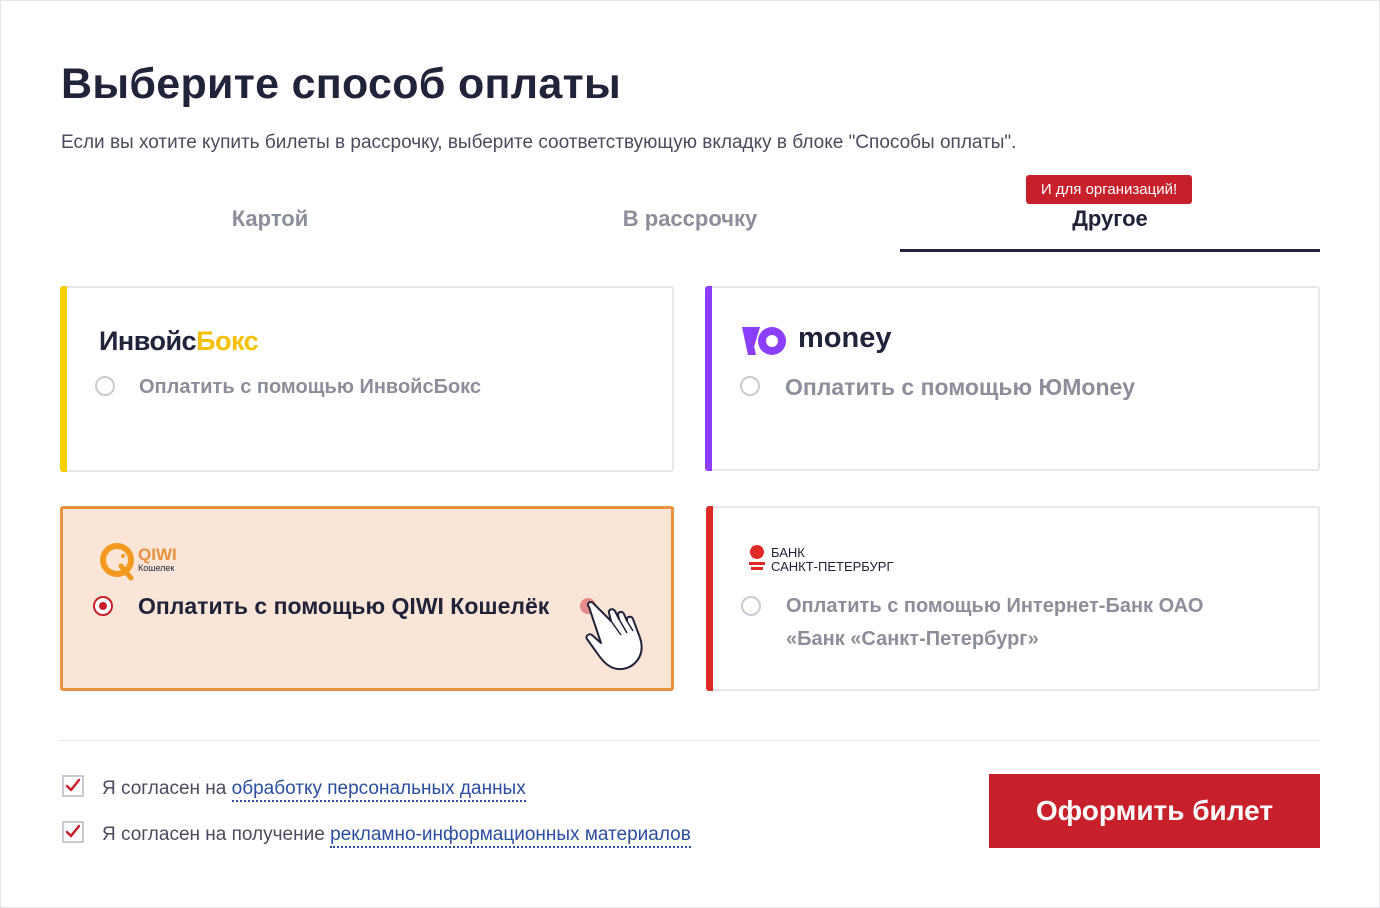 The image size is (1380, 908). What do you see at coordinates (751, 606) in the screenshot?
I see `radio-bspb` at bounding box center [751, 606].